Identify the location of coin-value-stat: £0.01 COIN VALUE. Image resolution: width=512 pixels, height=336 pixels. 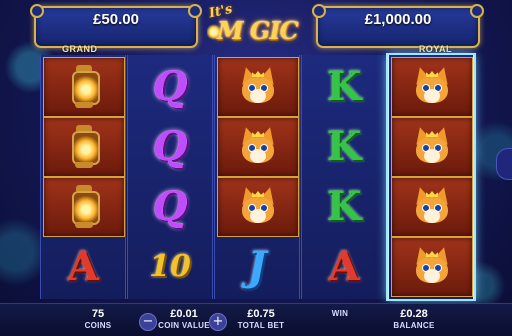
(184, 319).